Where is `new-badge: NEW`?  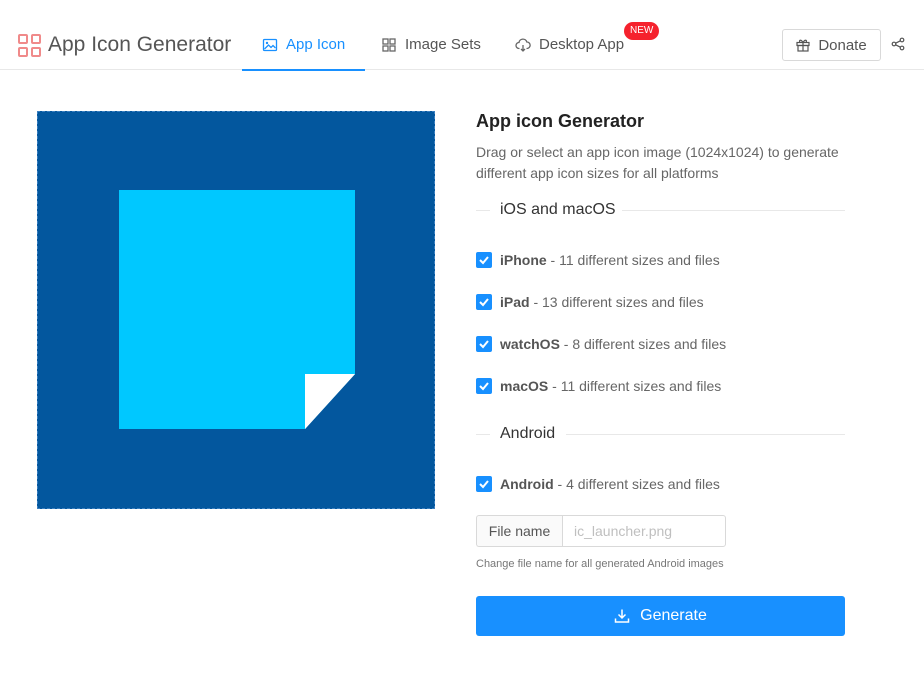 new-badge: NEW is located at coordinates (642, 31).